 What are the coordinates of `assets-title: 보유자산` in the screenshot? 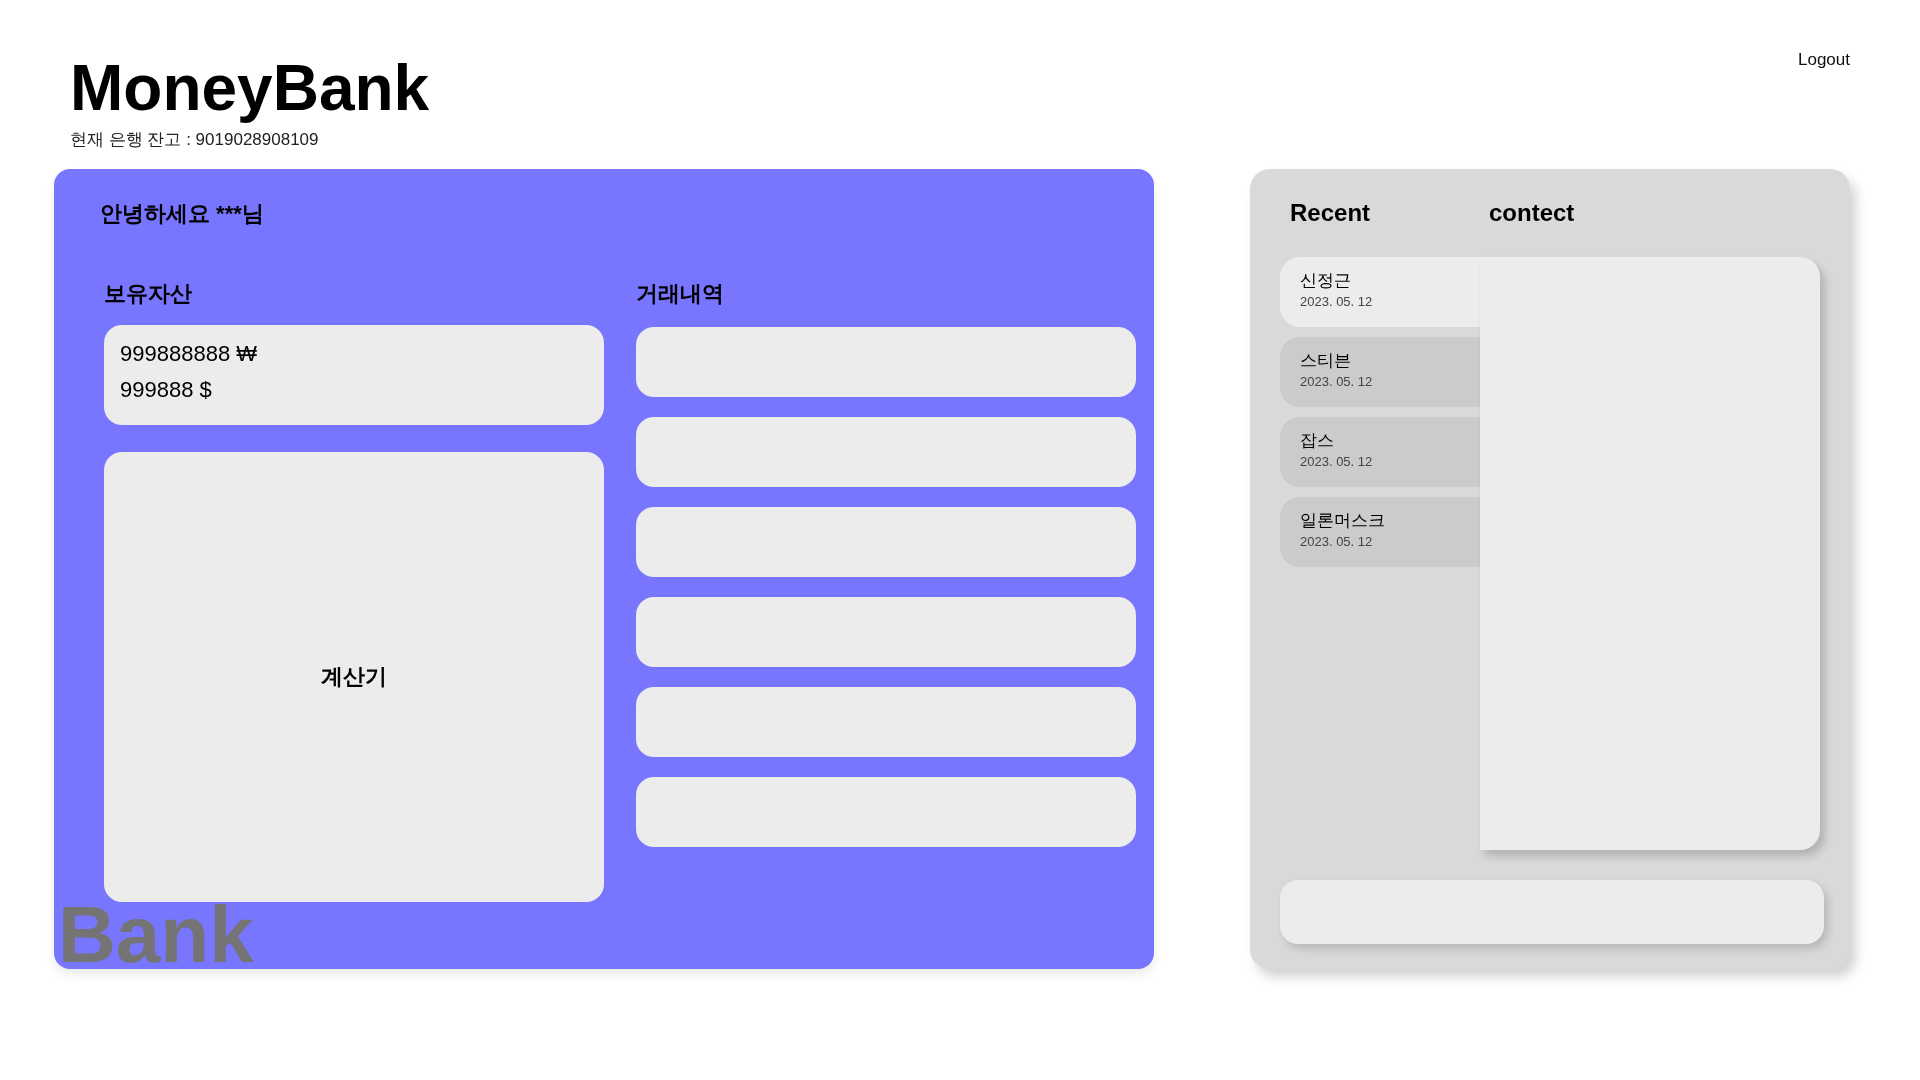 It's located at (148, 294).